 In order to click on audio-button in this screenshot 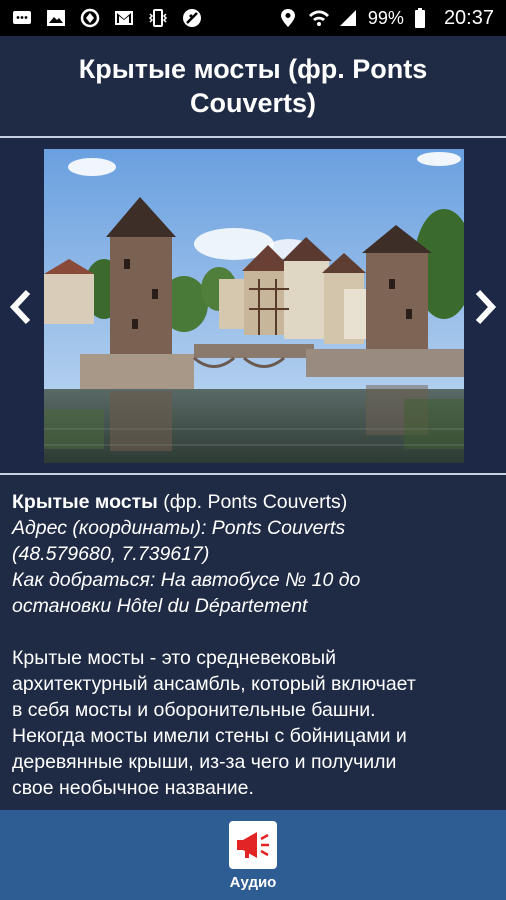, I will do `click(253, 845)`.